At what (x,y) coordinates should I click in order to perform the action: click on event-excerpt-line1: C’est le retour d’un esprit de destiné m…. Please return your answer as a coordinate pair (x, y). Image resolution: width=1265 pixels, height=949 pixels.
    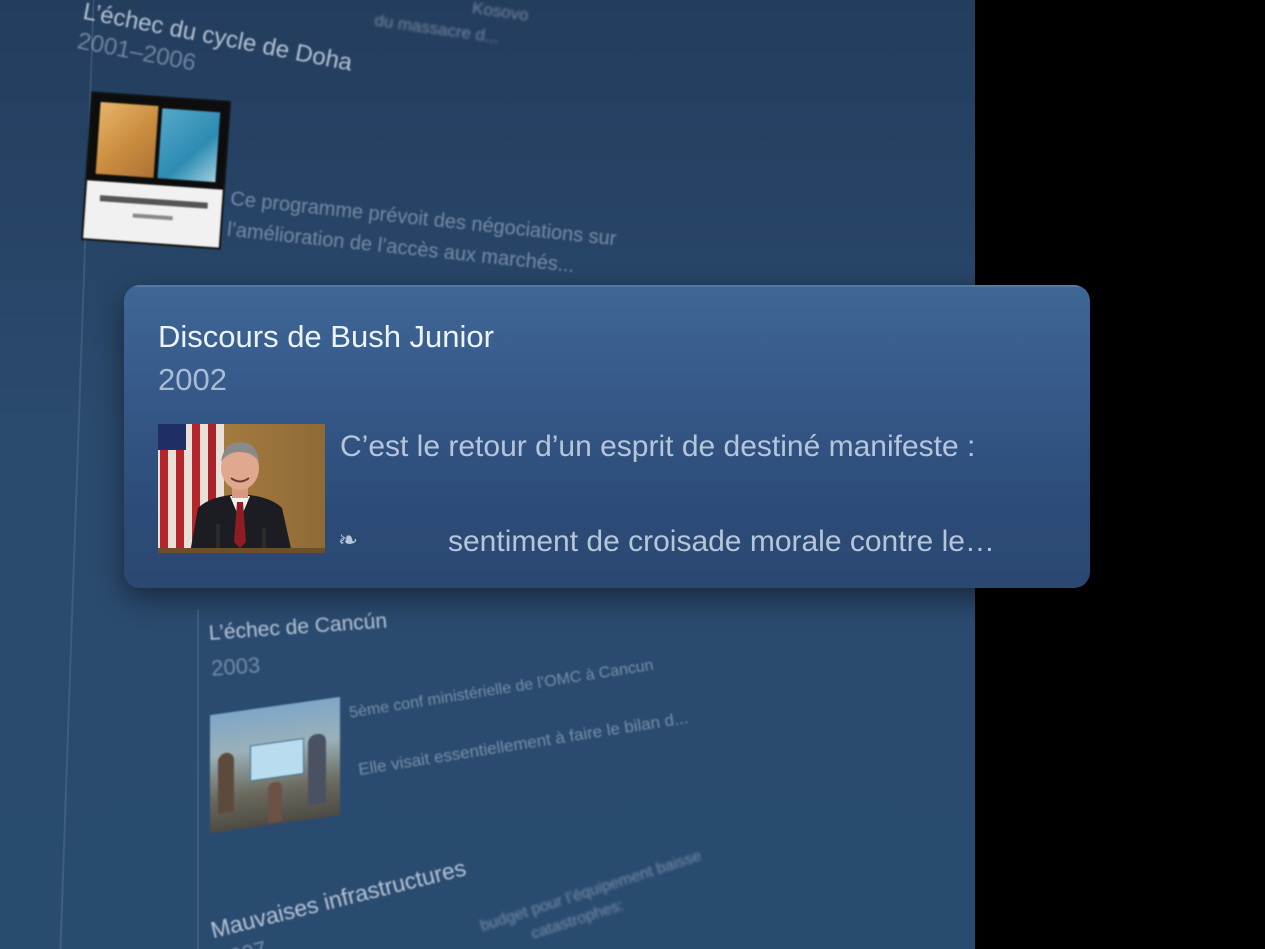
    Looking at the image, I should click on (658, 446).